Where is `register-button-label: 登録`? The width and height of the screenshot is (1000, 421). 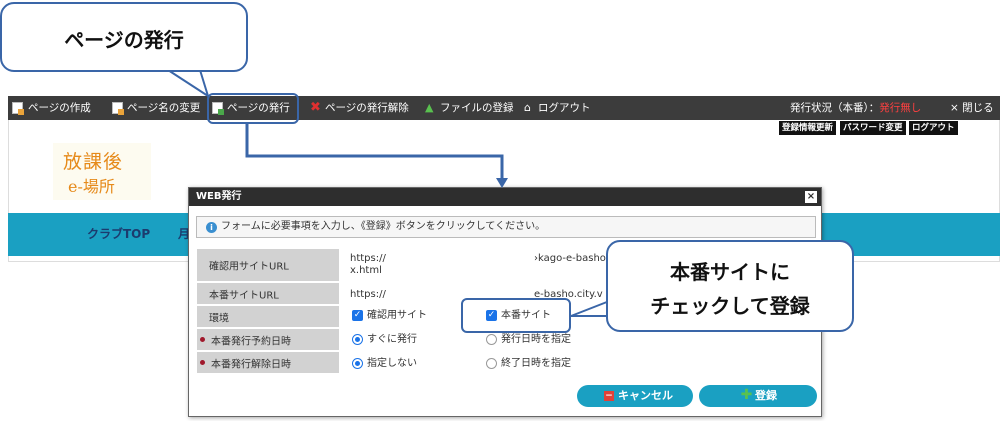
register-button-label: 登録 is located at coordinates (766, 395).